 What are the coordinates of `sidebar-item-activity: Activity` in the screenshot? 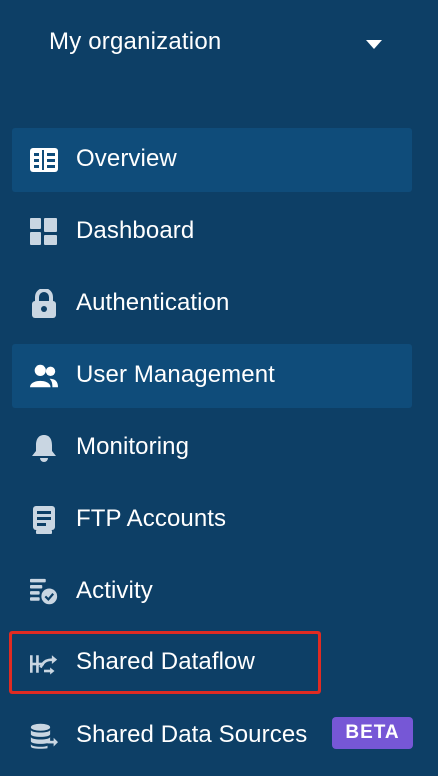 It's located at (212, 592).